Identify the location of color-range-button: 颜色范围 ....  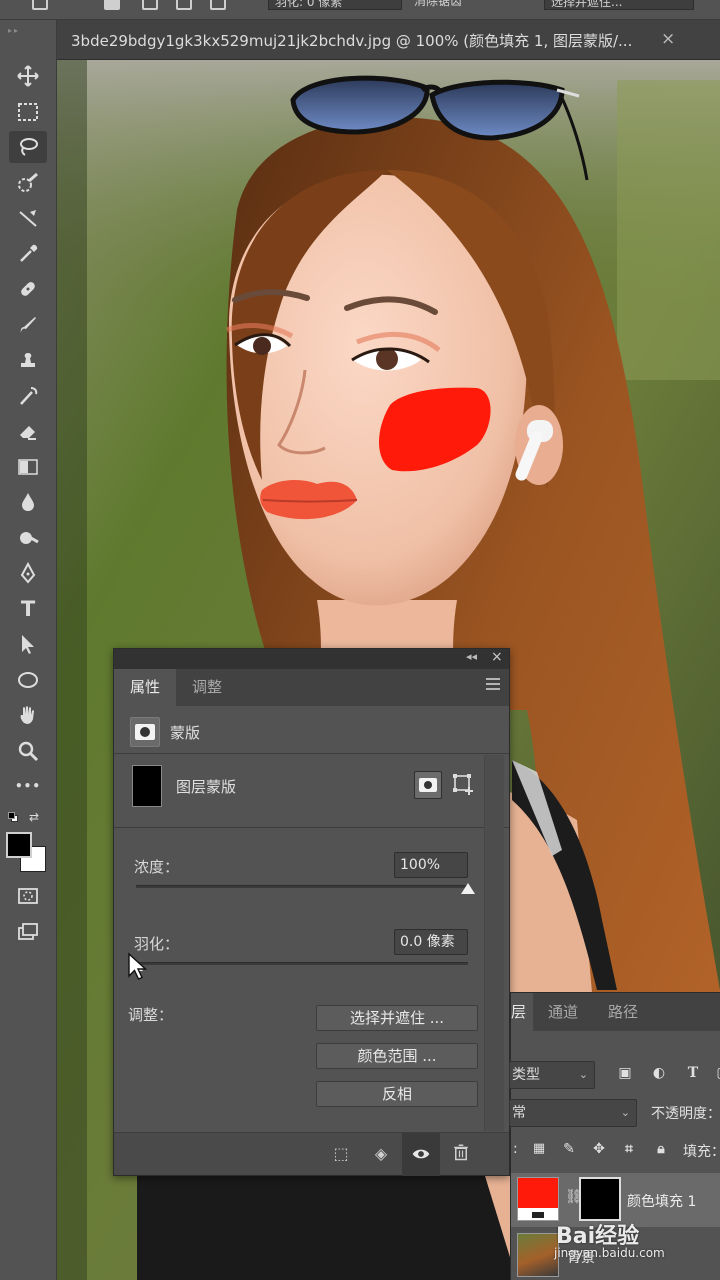
(397, 1056).